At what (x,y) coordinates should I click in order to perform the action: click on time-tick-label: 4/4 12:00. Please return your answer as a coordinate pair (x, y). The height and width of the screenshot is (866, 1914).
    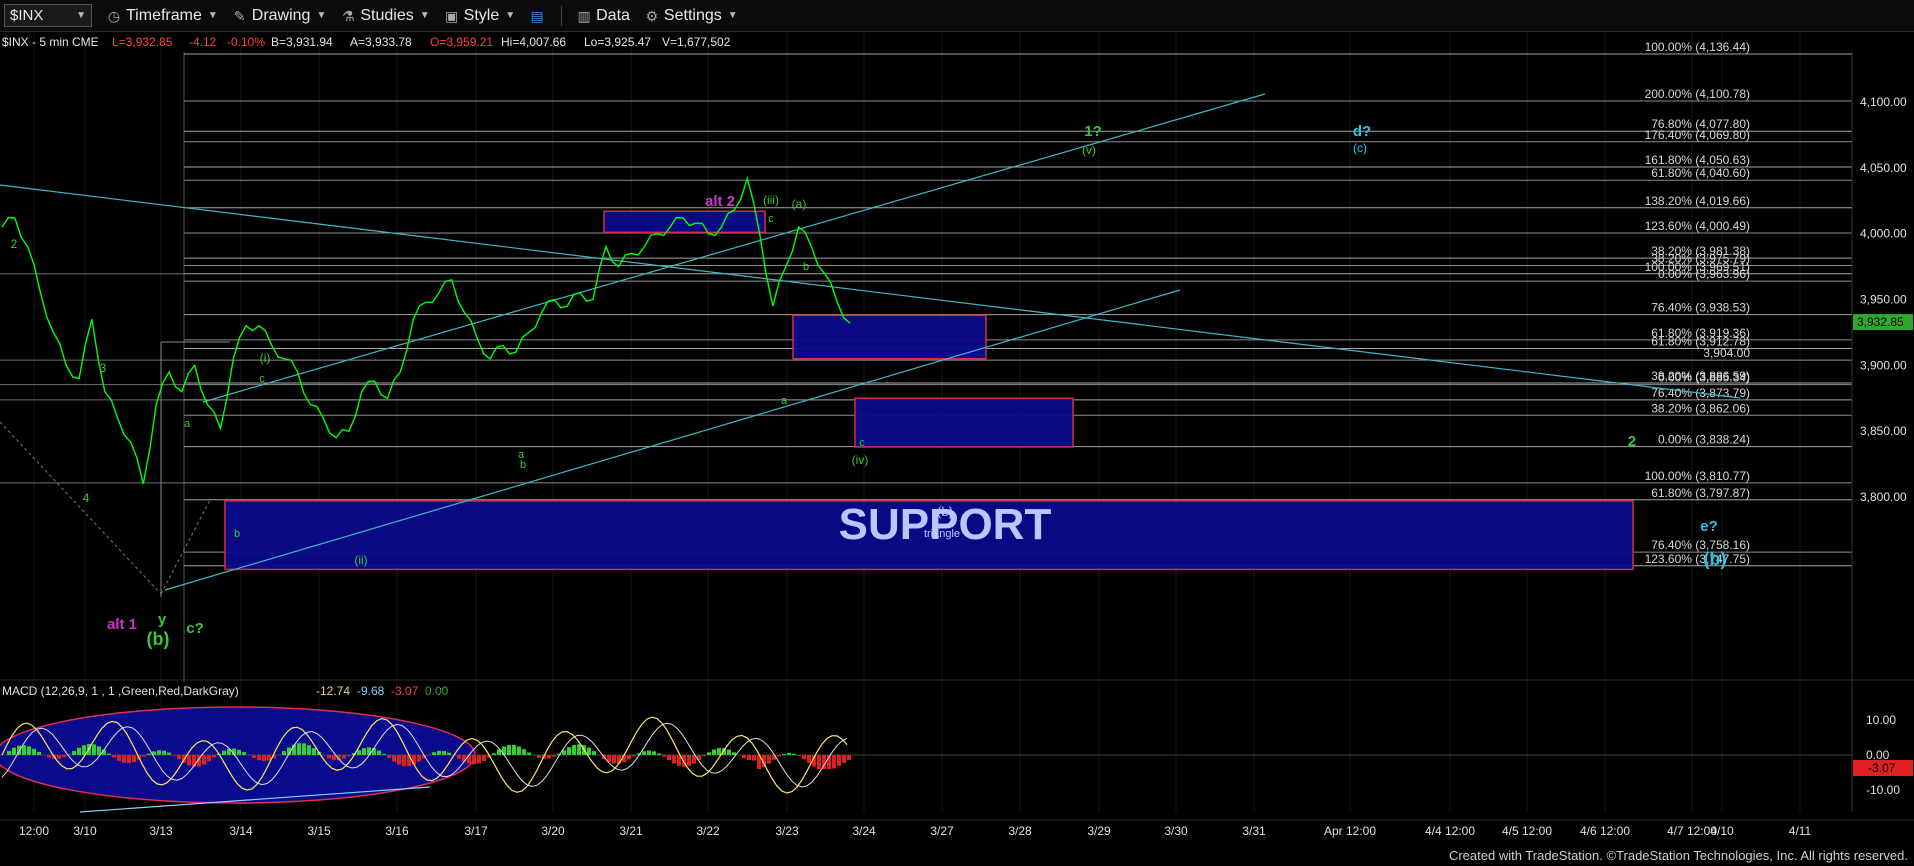
    Looking at the image, I should click on (1450, 831).